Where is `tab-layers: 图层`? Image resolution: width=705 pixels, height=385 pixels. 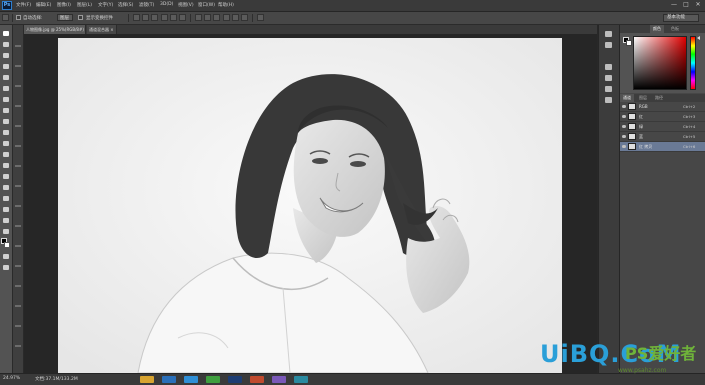
tab-layers: 图层 is located at coordinates (643, 98).